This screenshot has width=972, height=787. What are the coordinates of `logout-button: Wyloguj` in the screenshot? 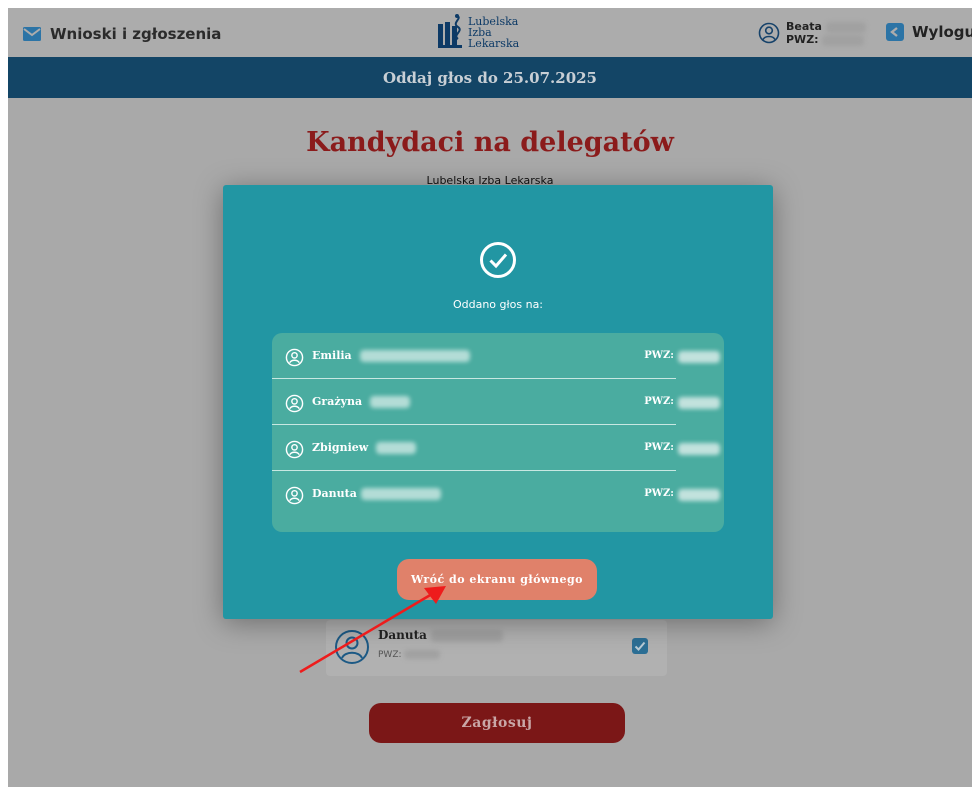 It's located at (929, 32).